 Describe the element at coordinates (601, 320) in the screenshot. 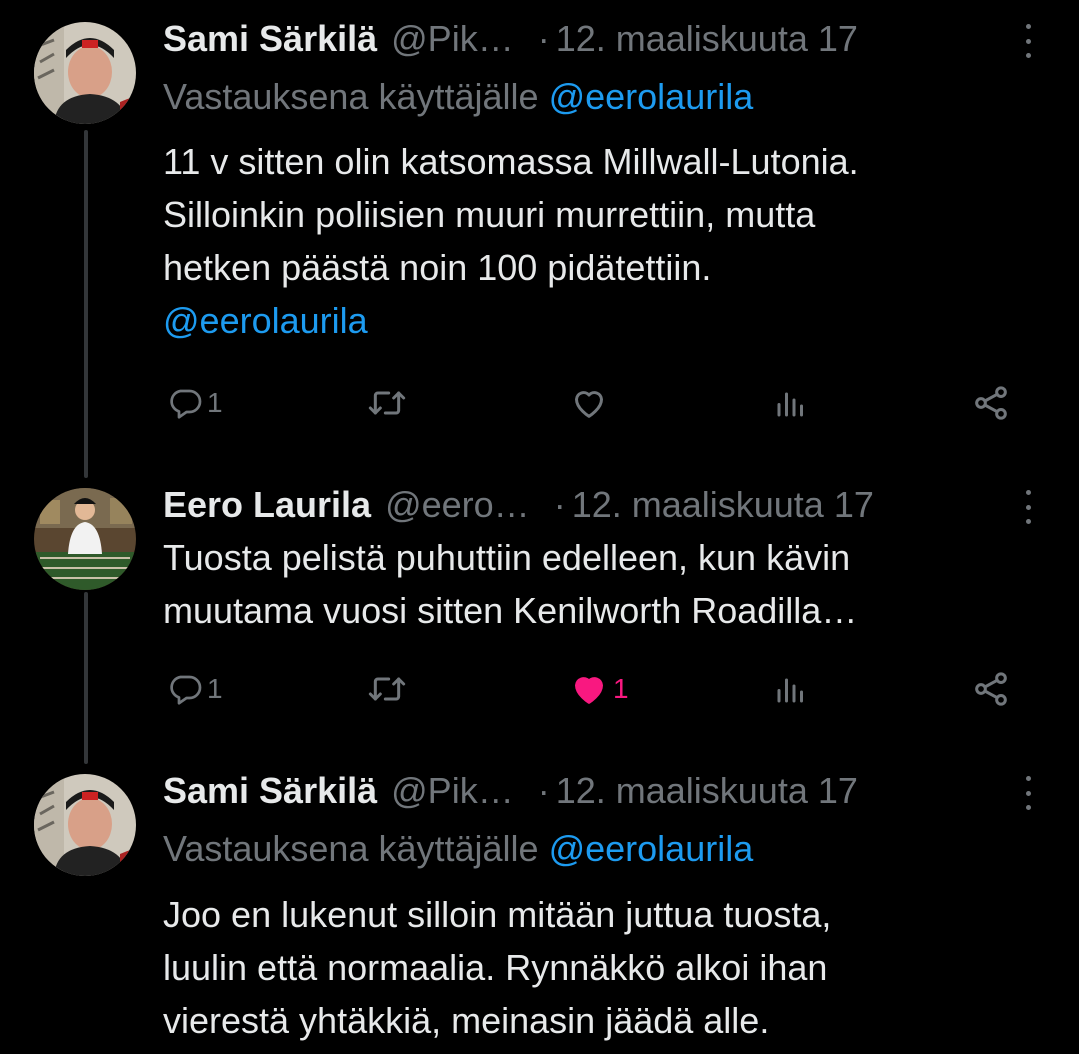

I see `mention-link: @eerolaurila` at that location.